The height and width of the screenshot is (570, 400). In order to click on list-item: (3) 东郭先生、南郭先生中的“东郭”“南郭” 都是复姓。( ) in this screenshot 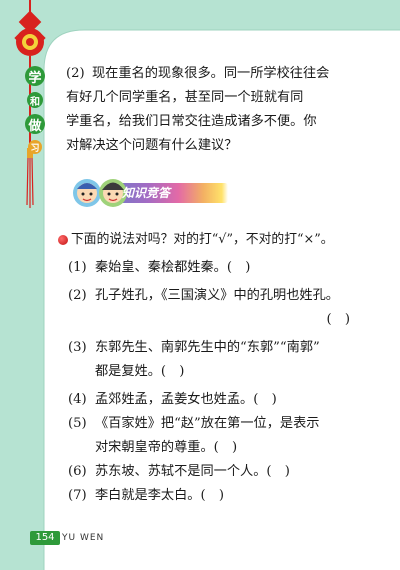, I will do `click(218, 360)`.